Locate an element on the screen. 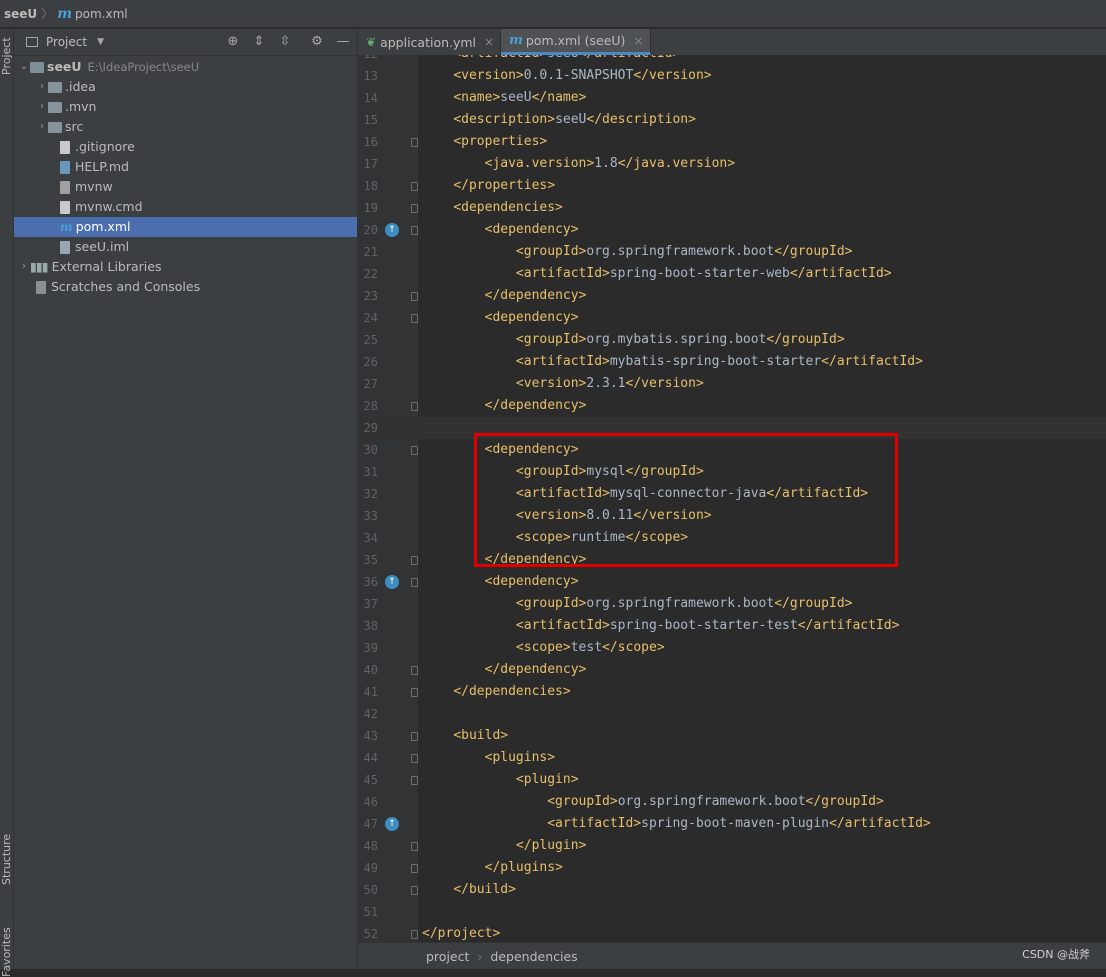 This screenshot has width=1106, height=977. tree-item-pom-xml: m pom.xml is located at coordinates (185, 227).